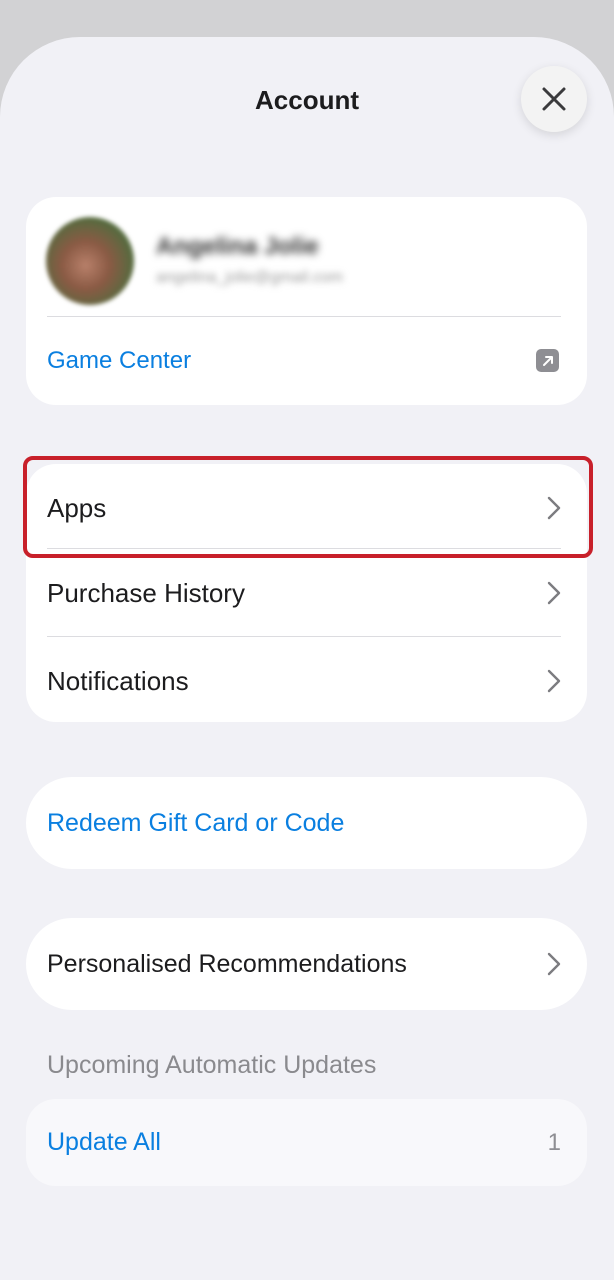  I want to click on avatar, so click(90, 261).